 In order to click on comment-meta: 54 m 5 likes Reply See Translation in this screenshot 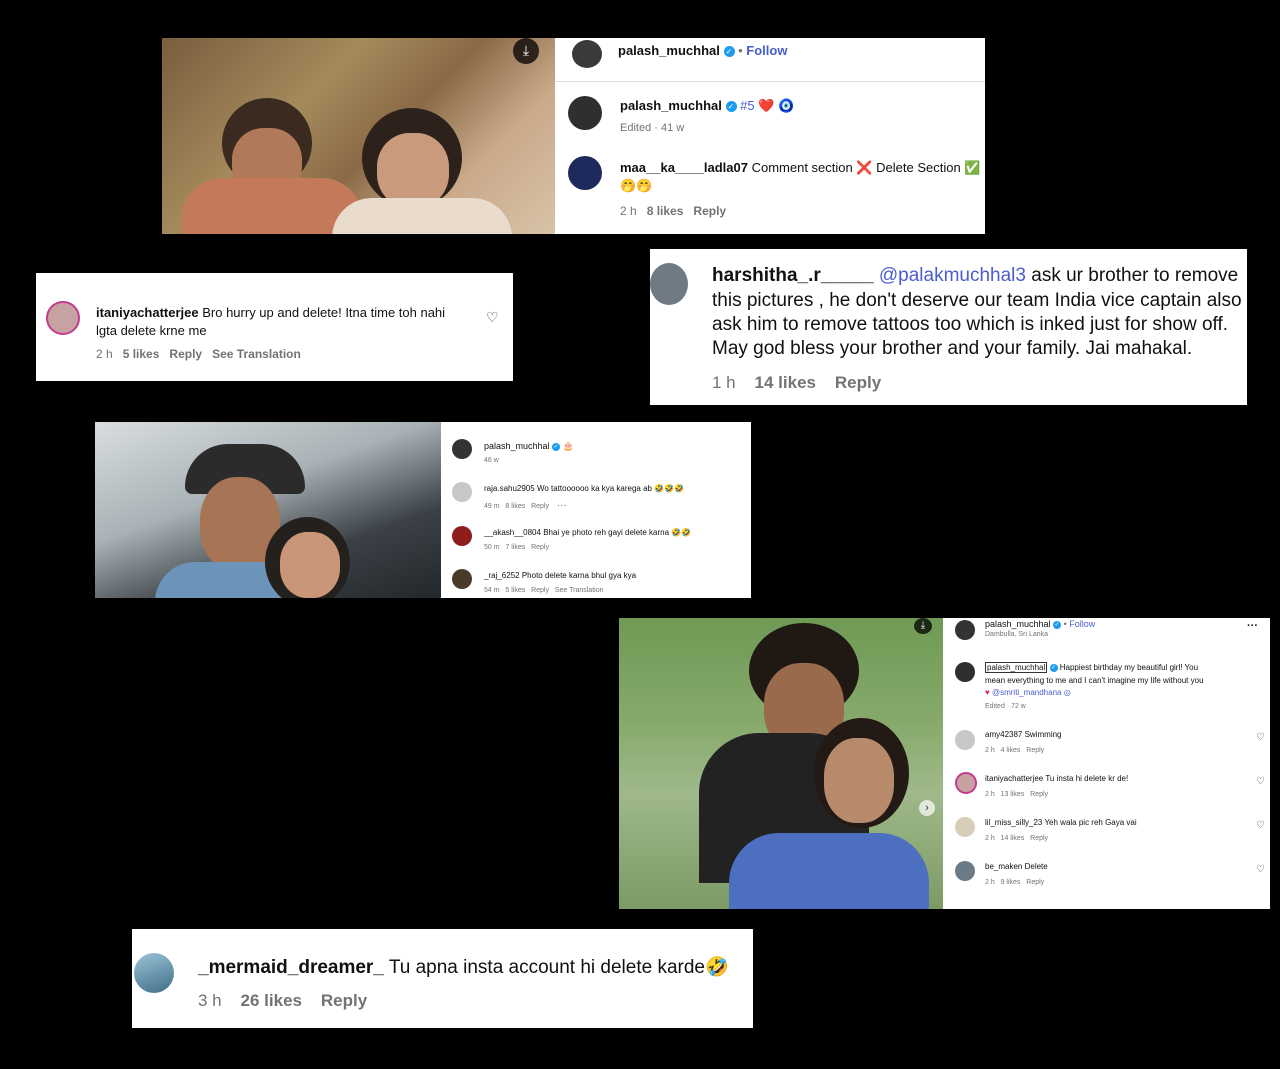, I will do `click(544, 590)`.